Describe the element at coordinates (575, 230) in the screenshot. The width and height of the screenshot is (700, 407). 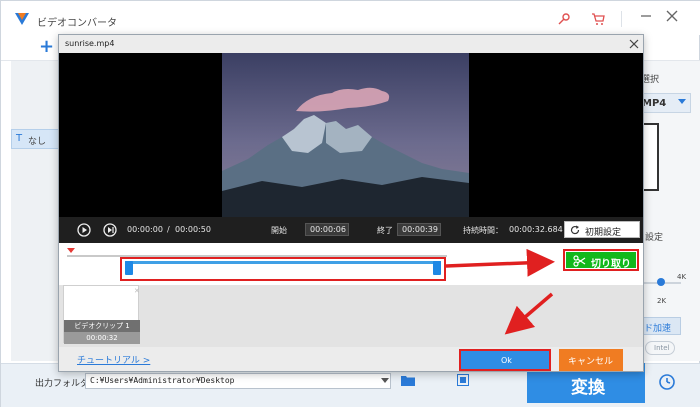
I see `refresh-icon` at that location.